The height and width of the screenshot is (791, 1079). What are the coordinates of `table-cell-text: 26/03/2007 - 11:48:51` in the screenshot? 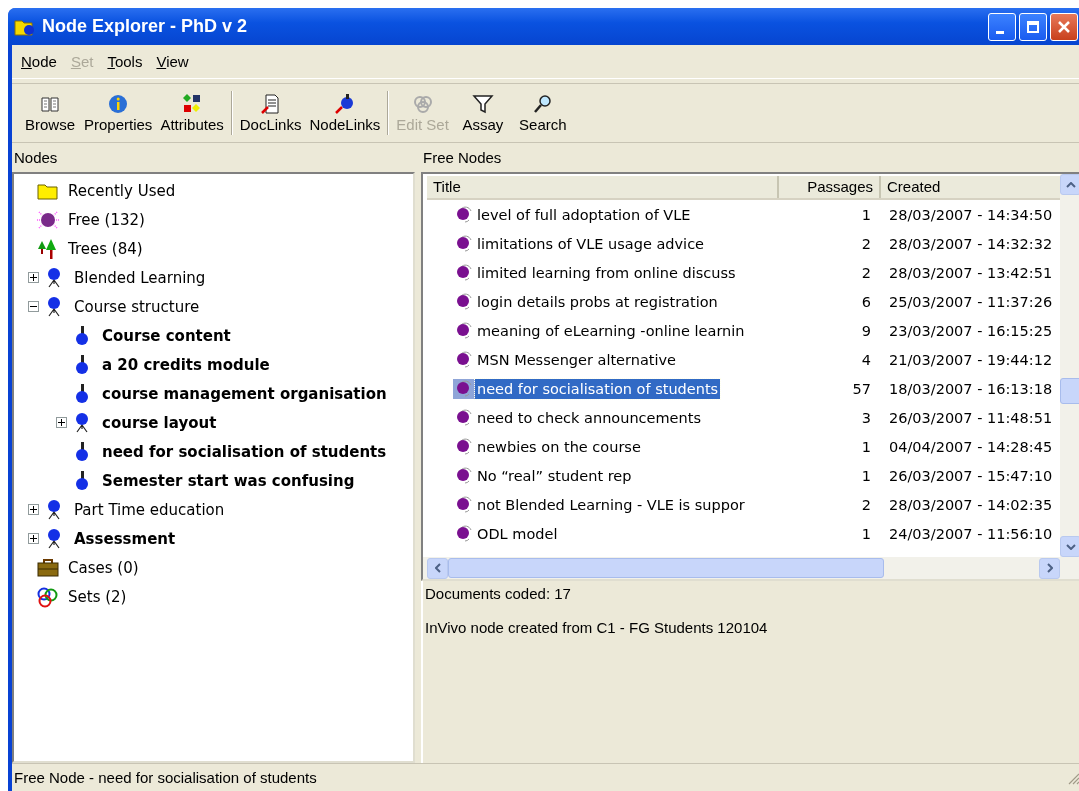 It's located at (971, 417).